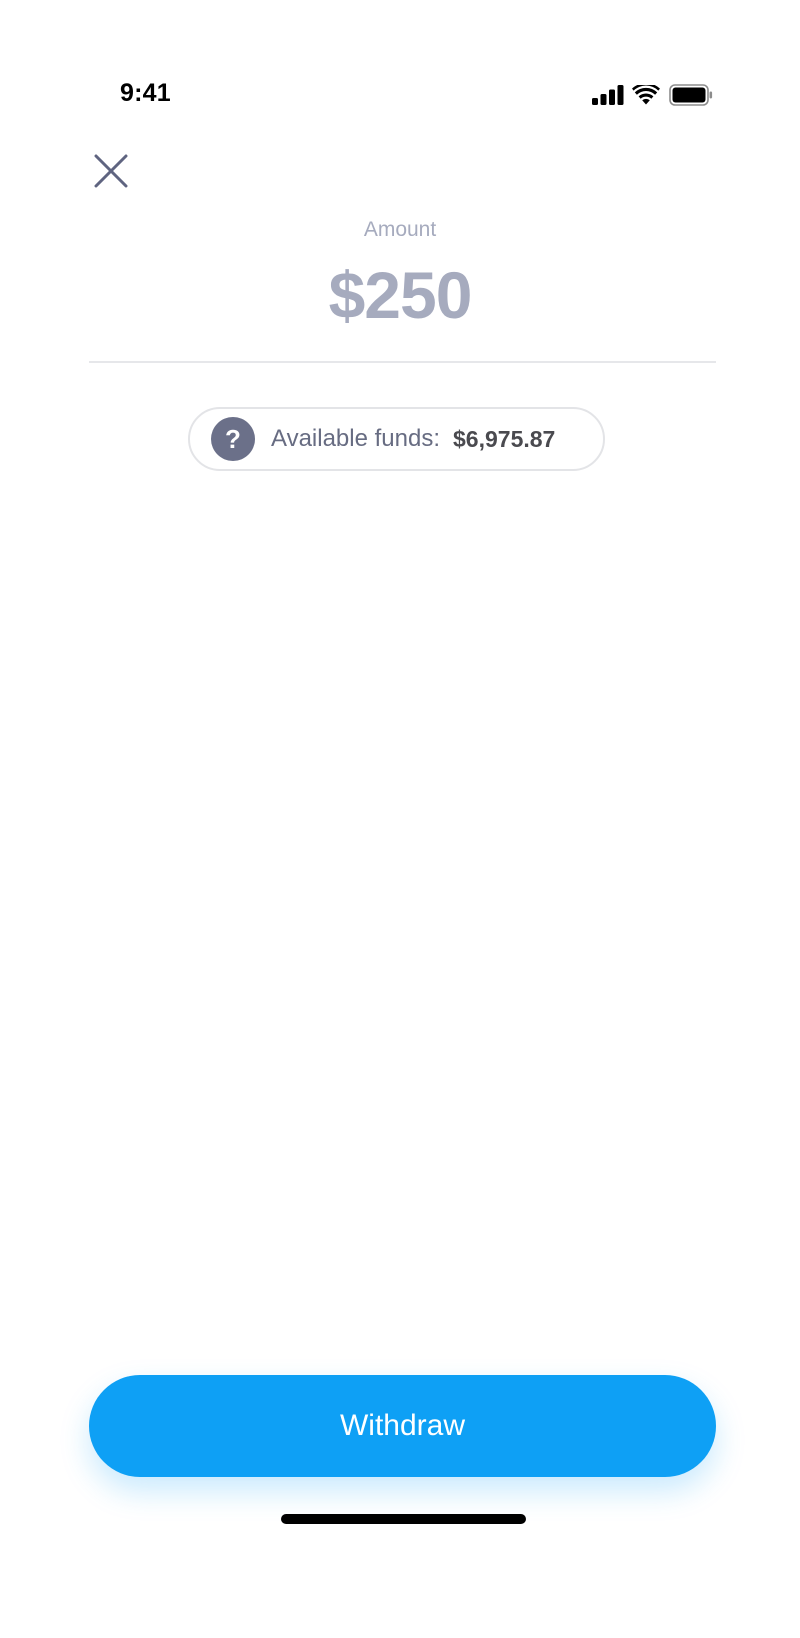 The height and width of the screenshot is (1638, 800). I want to click on close-button, so click(111, 173).